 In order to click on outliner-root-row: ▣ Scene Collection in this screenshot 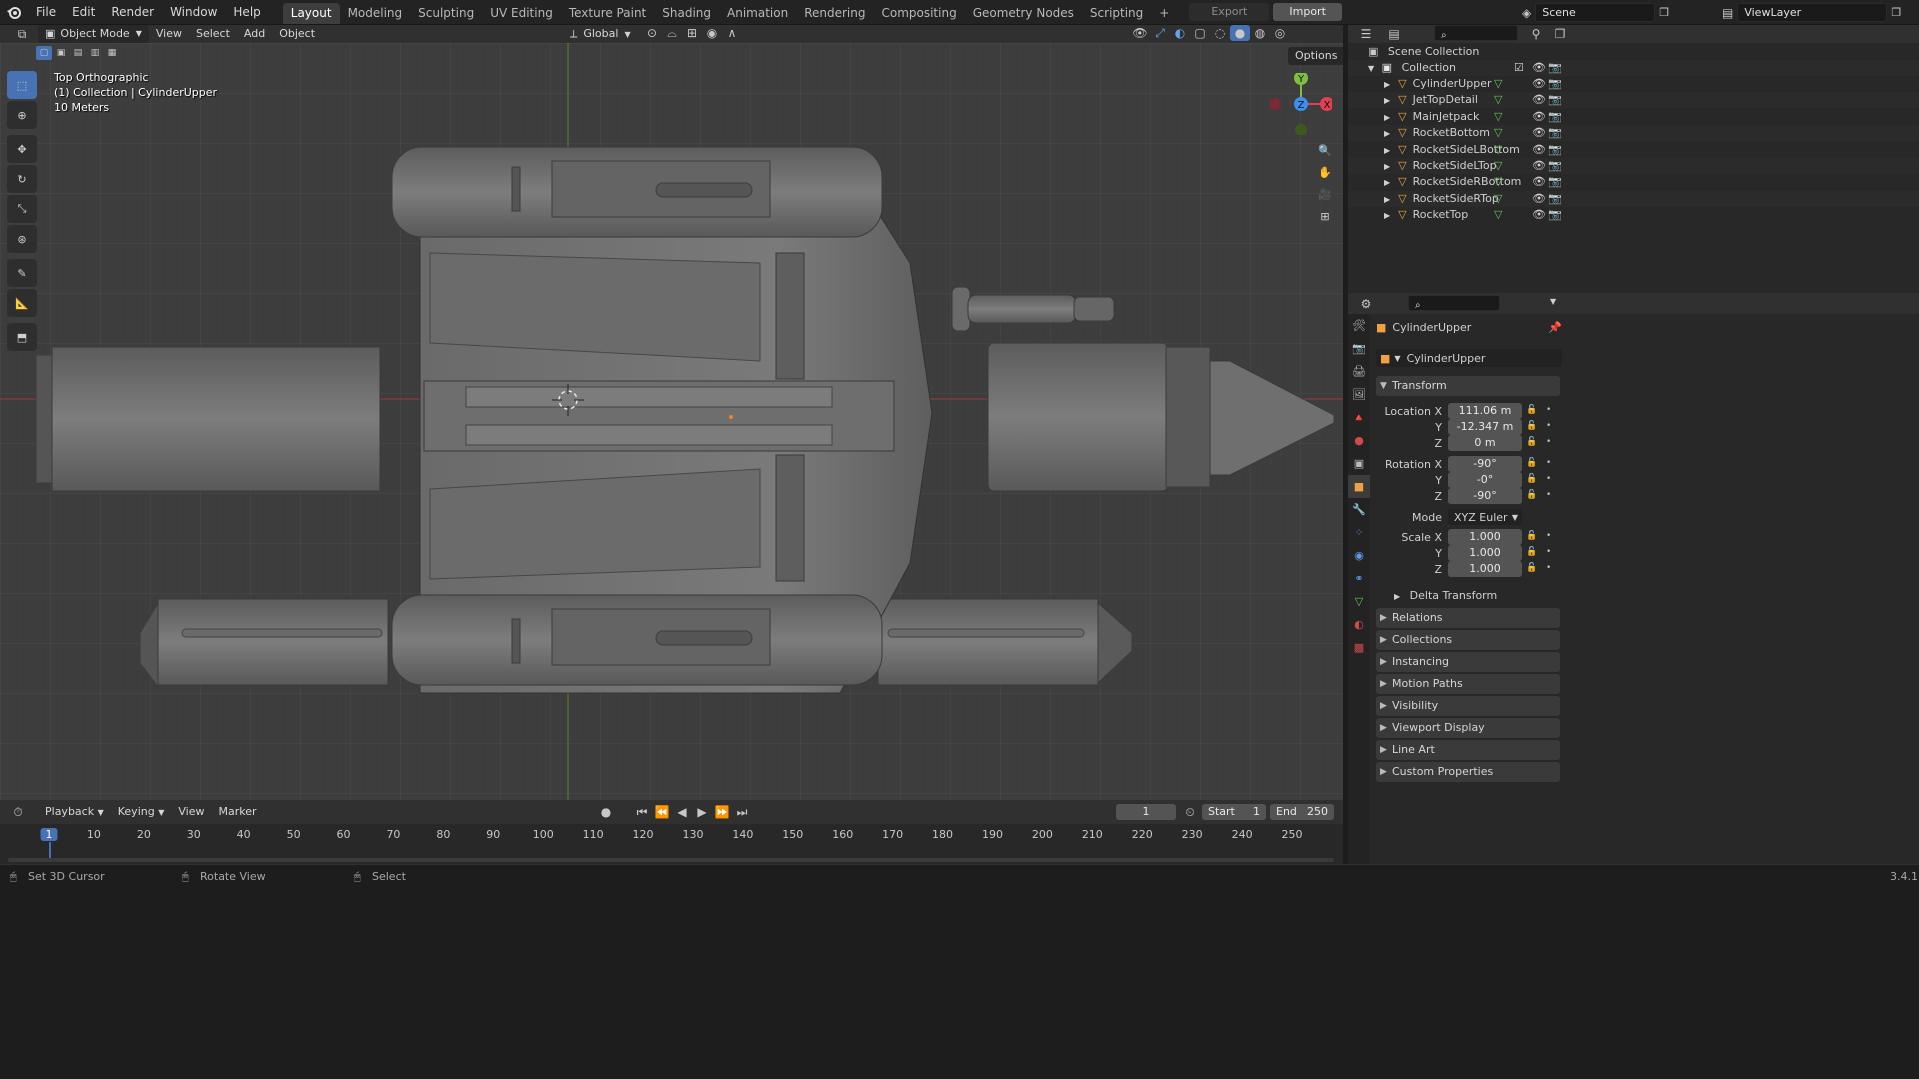, I will do `click(1633, 52)`.